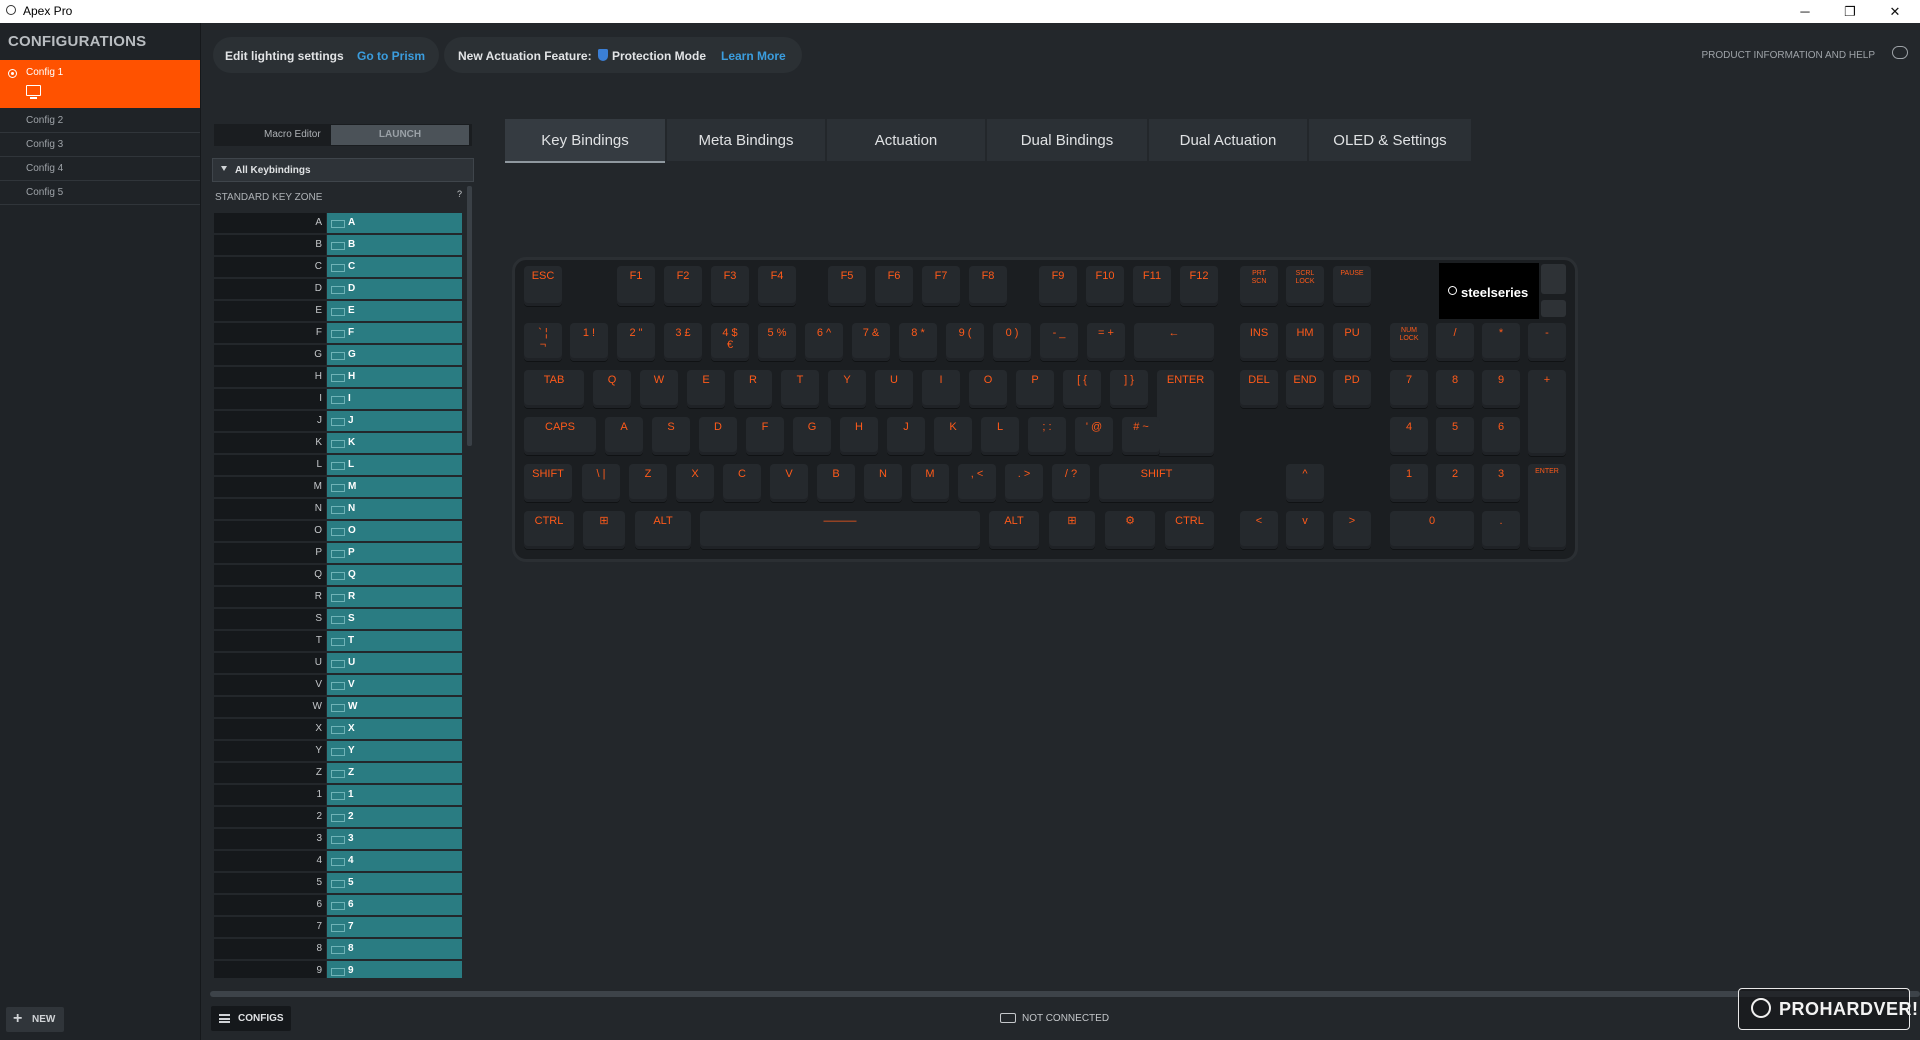 This screenshot has width=1920, height=1040. What do you see at coordinates (394, 619) in the screenshot?
I see `binding-cell: S` at bounding box center [394, 619].